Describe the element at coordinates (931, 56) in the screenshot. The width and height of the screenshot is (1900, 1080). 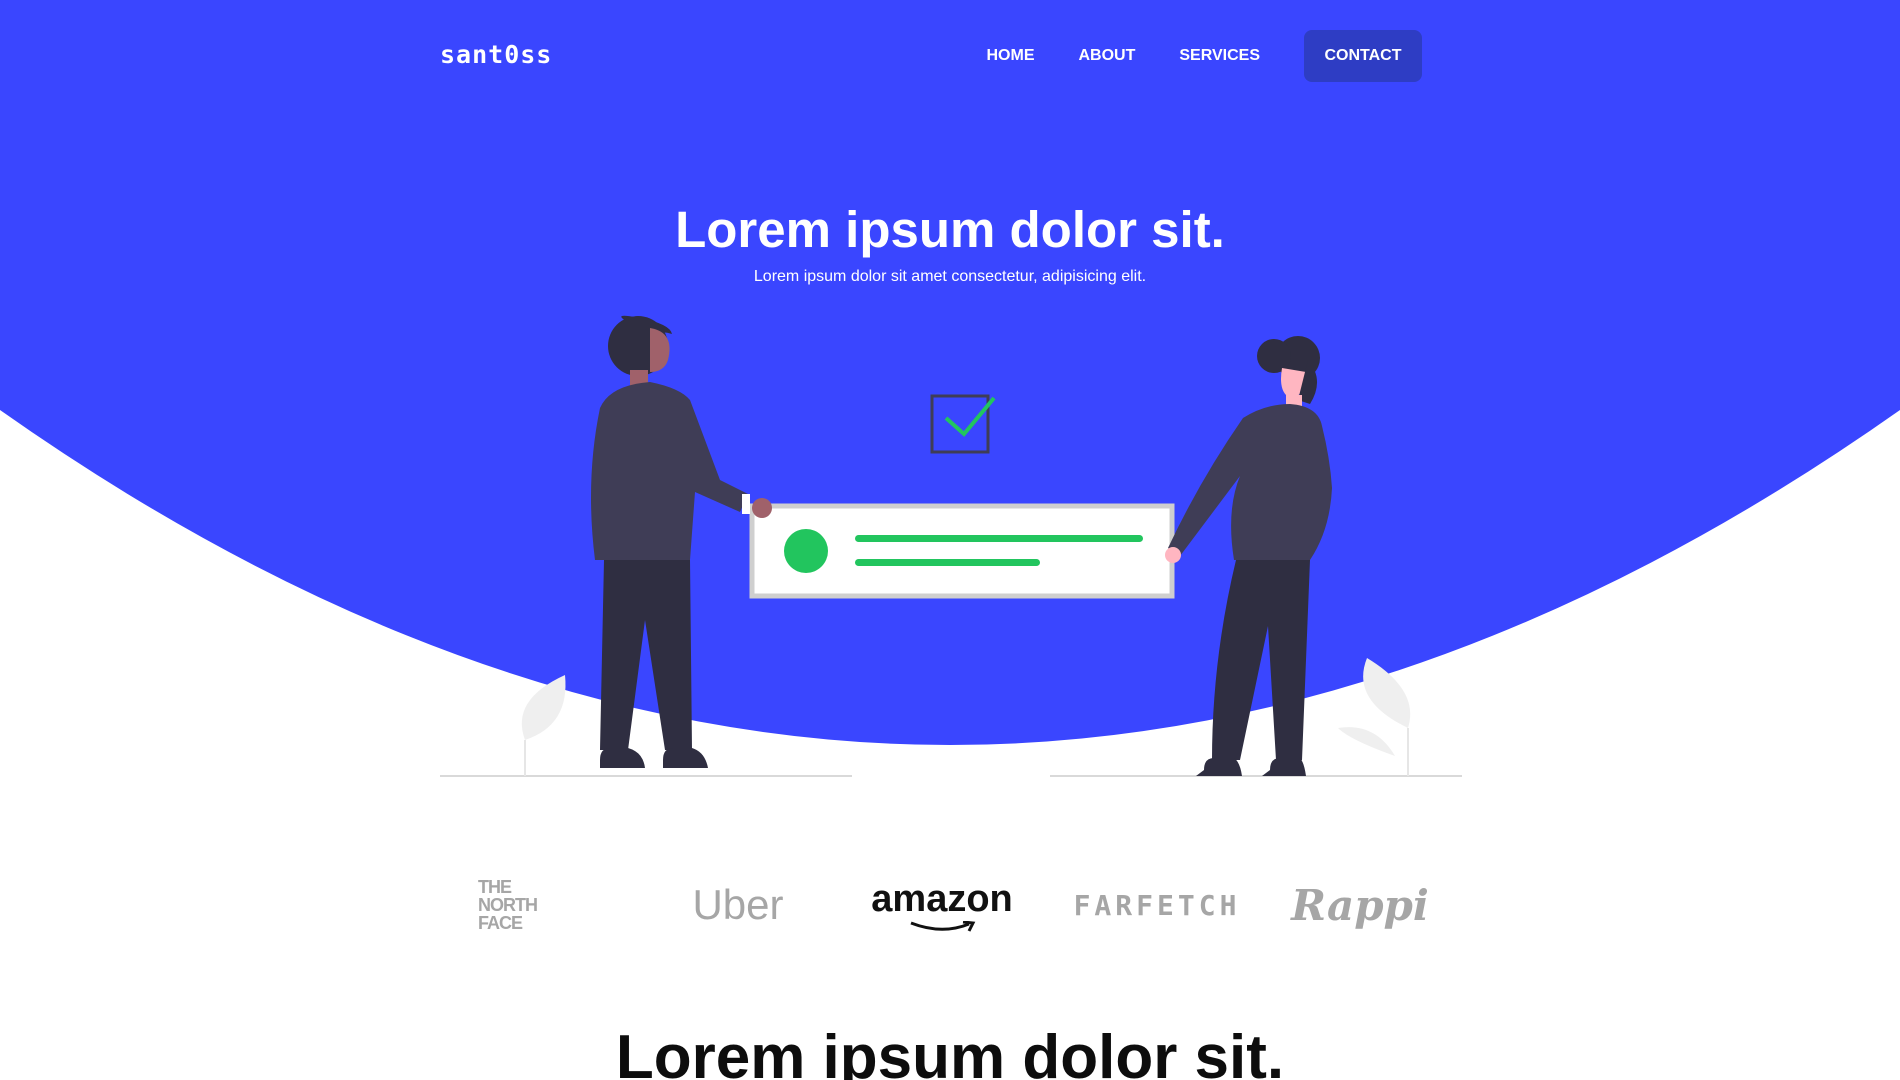
I see `navbar: sant0ss HOME ABOUT SERVICES CONTACT` at that location.